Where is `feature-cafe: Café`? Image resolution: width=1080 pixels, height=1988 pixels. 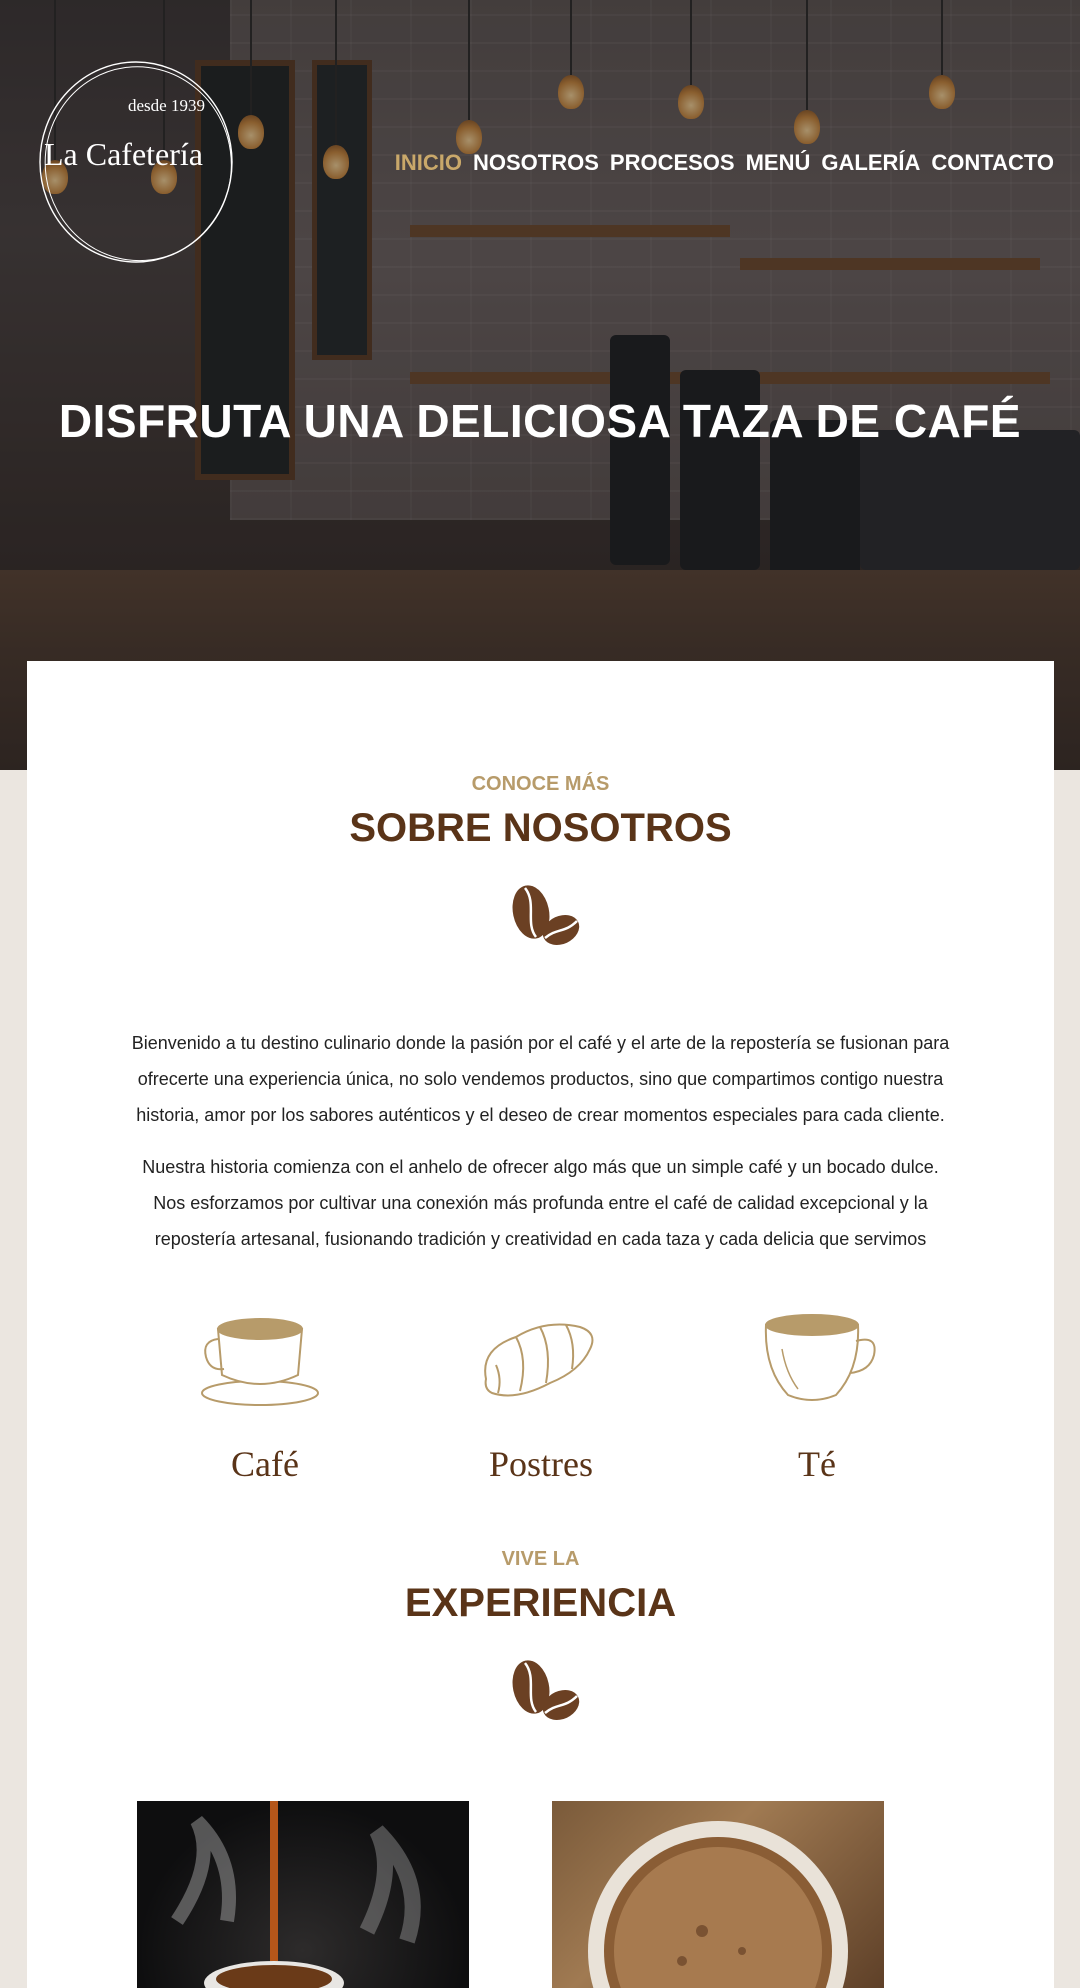 feature-cafe: Café is located at coordinates (265, 1396).